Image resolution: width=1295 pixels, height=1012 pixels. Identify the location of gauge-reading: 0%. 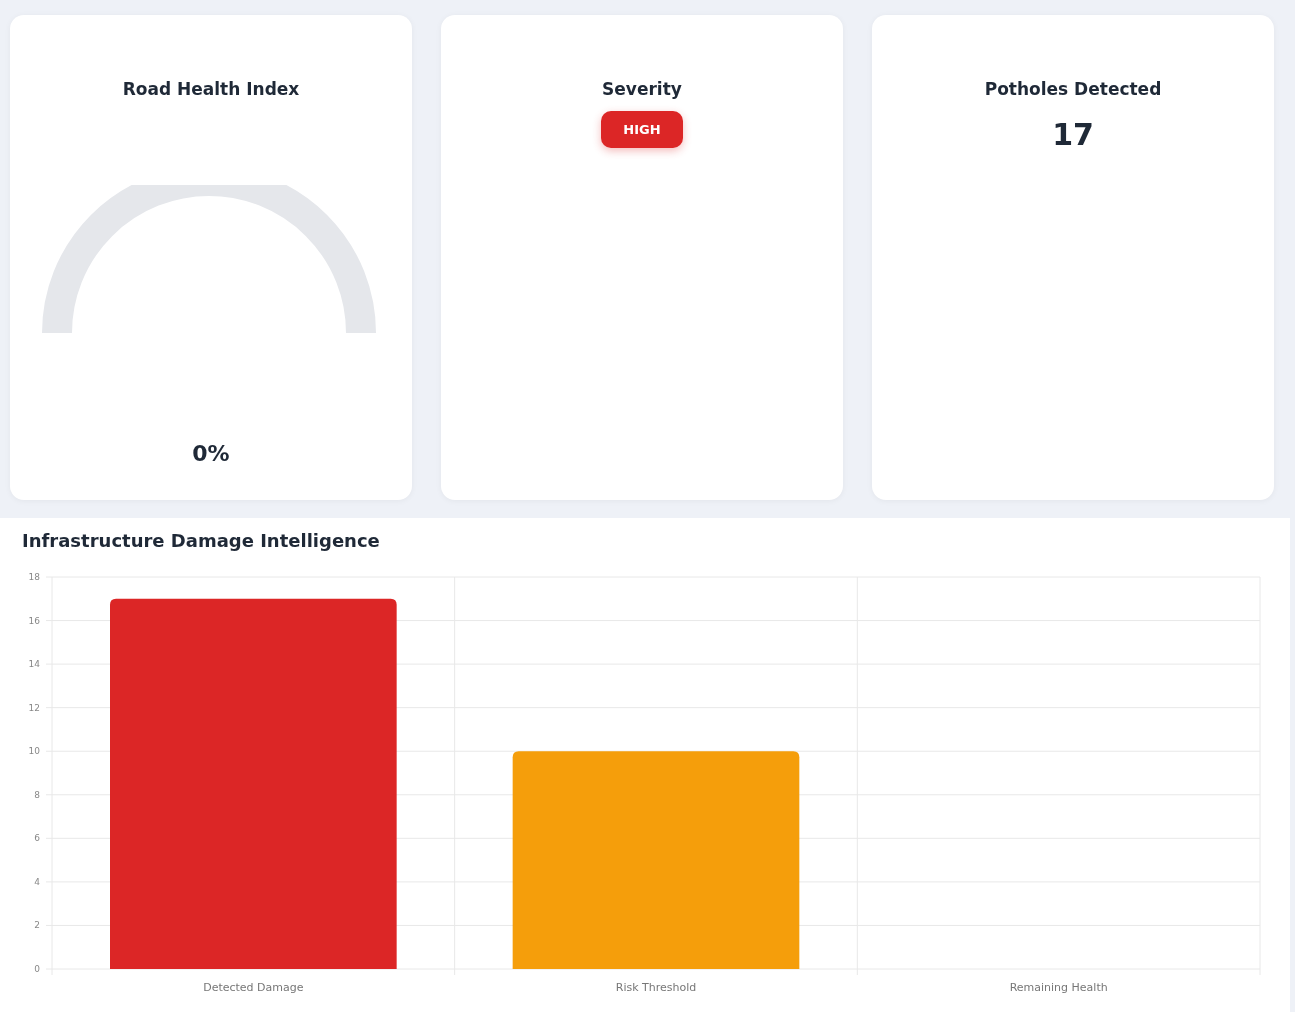
(211, 453).